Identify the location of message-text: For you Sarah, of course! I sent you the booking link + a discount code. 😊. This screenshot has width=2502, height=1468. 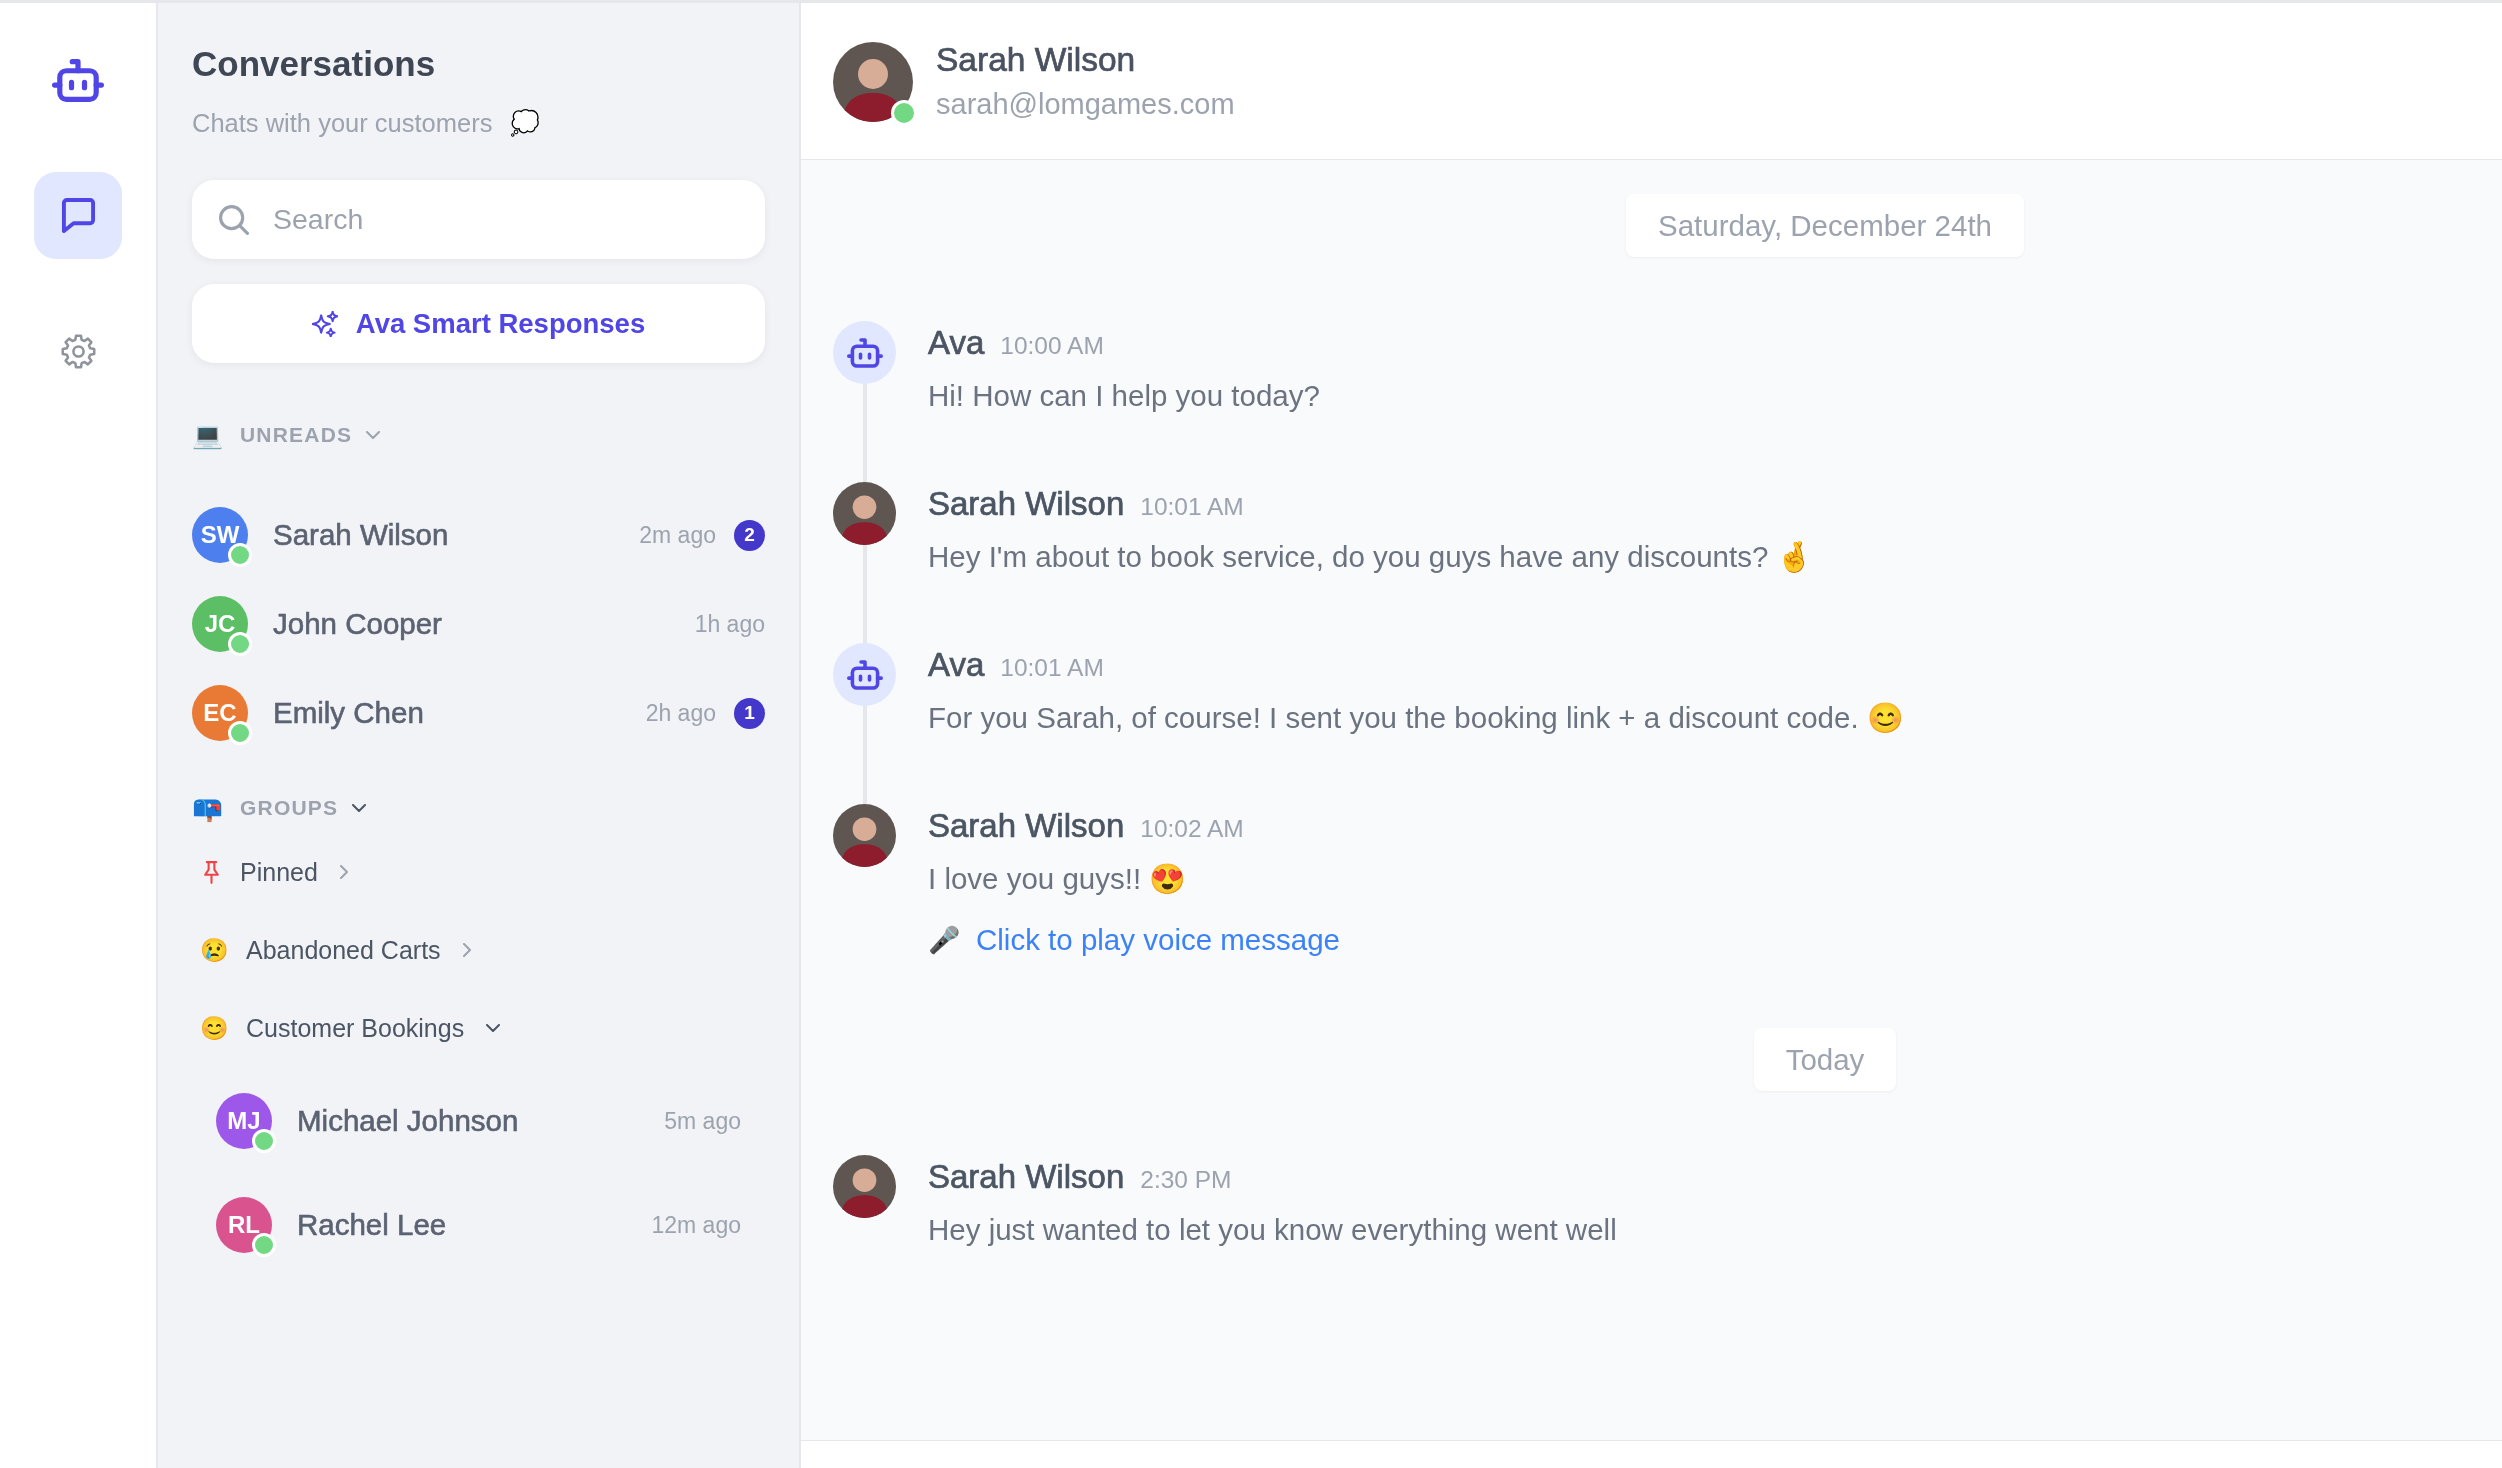
(1416, 718).